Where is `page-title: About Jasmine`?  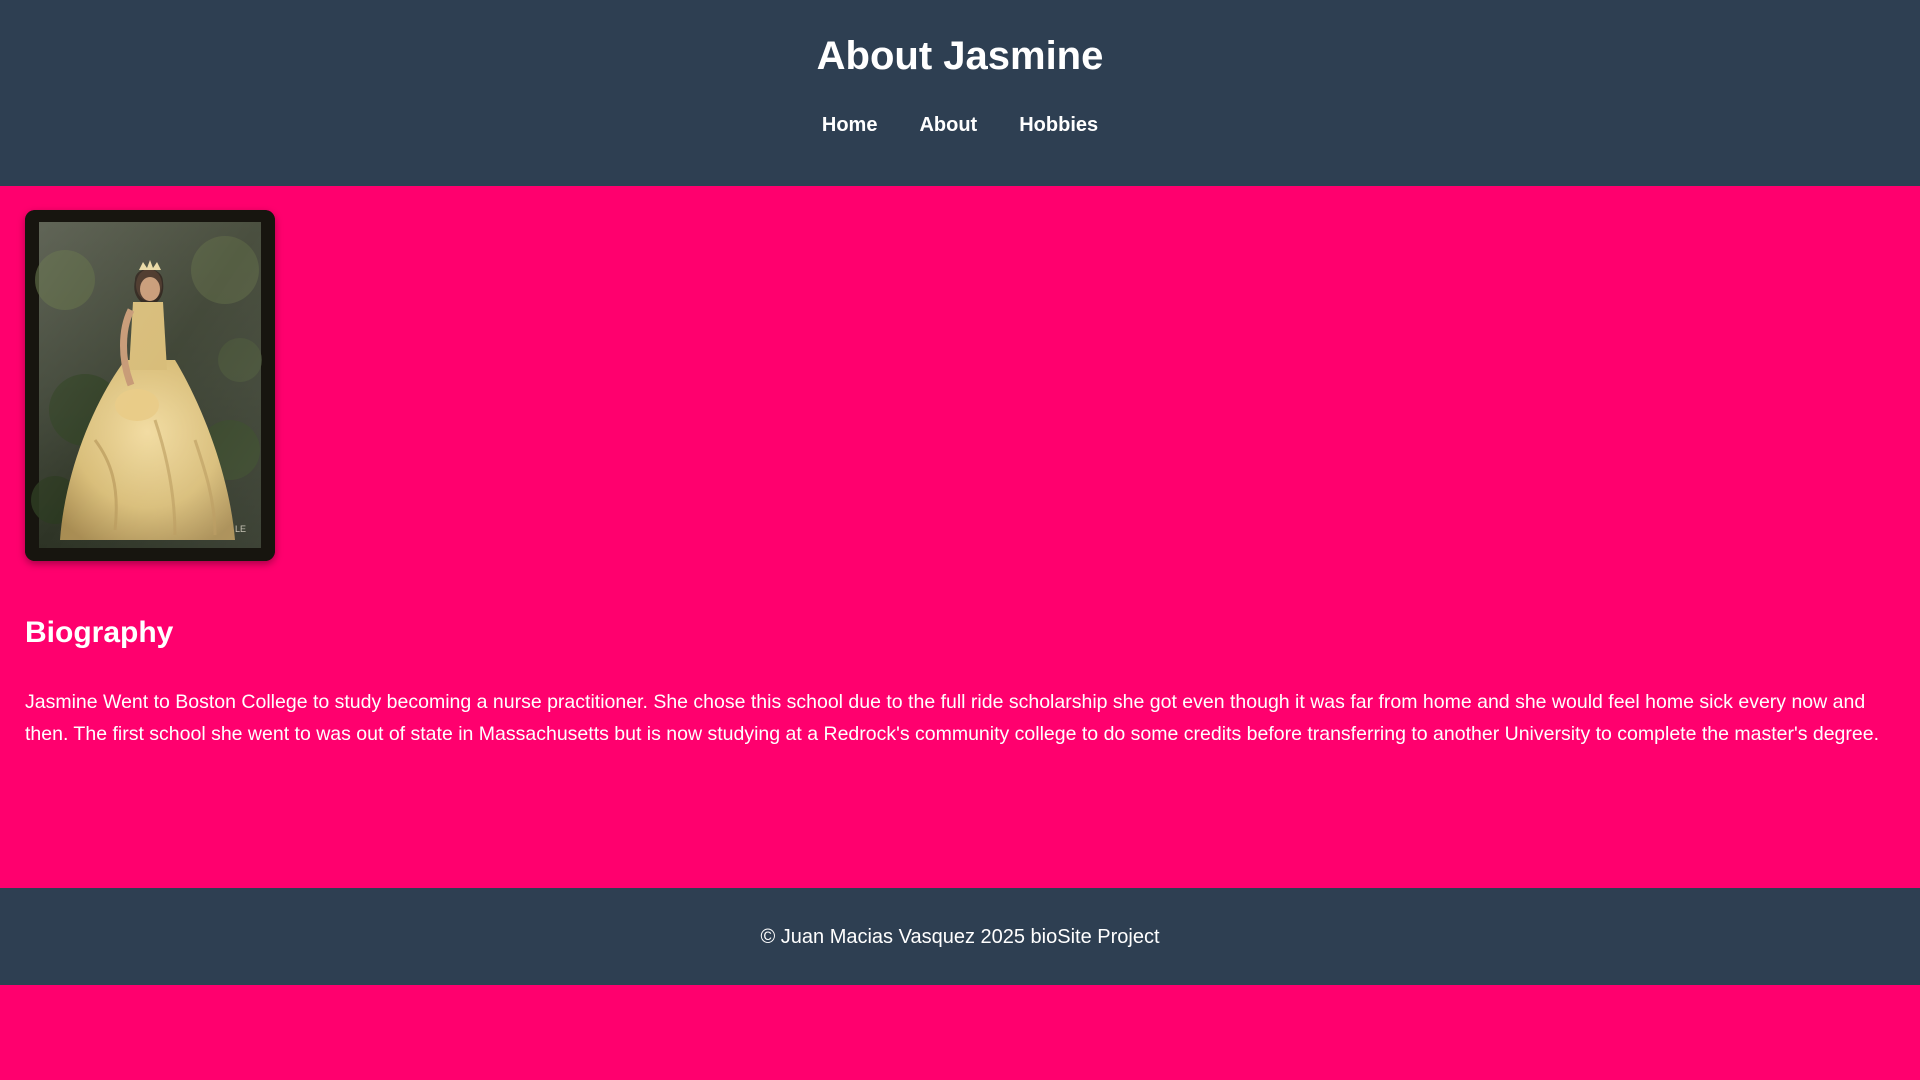
page-title: About Jasmine is located at coordinates (960, 56).